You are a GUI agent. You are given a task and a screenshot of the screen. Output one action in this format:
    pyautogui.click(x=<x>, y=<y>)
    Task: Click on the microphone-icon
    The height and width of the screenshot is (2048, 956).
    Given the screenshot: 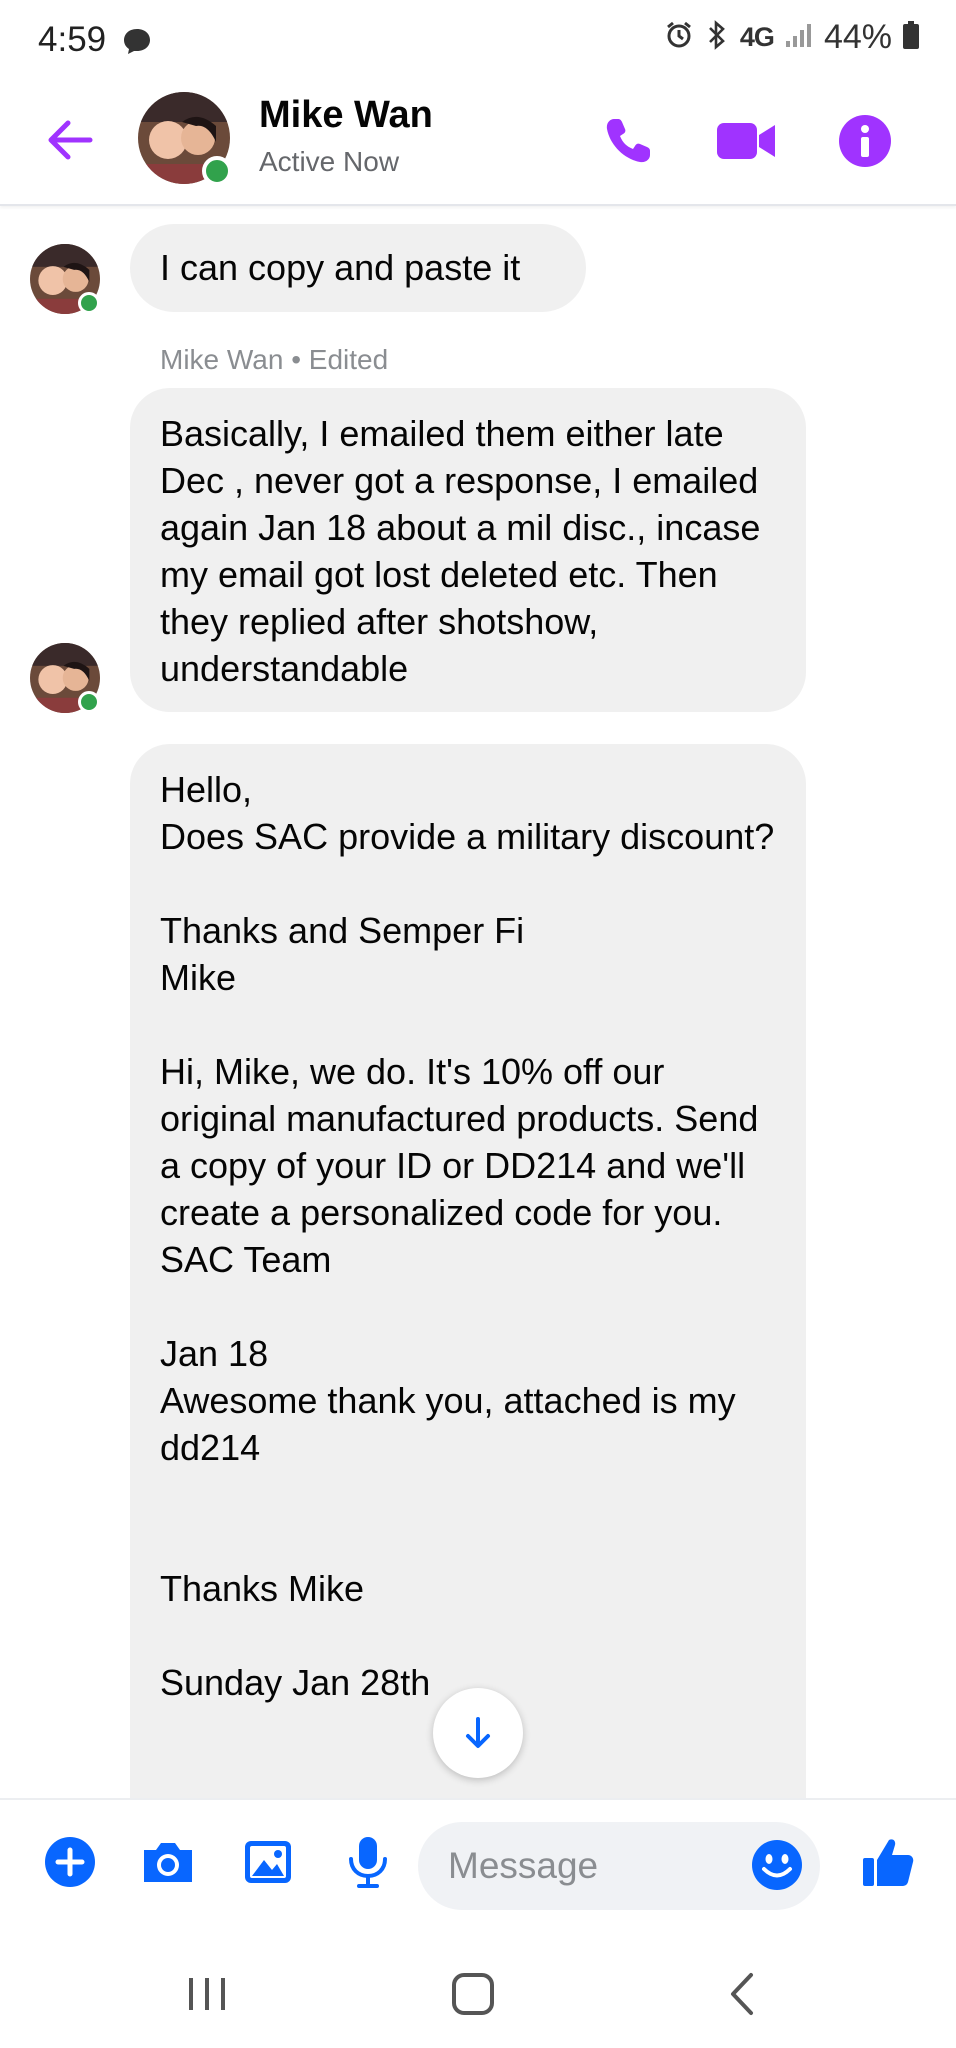 What is the action you would take?
    pyautogui.click(x=368, y=1862)
    